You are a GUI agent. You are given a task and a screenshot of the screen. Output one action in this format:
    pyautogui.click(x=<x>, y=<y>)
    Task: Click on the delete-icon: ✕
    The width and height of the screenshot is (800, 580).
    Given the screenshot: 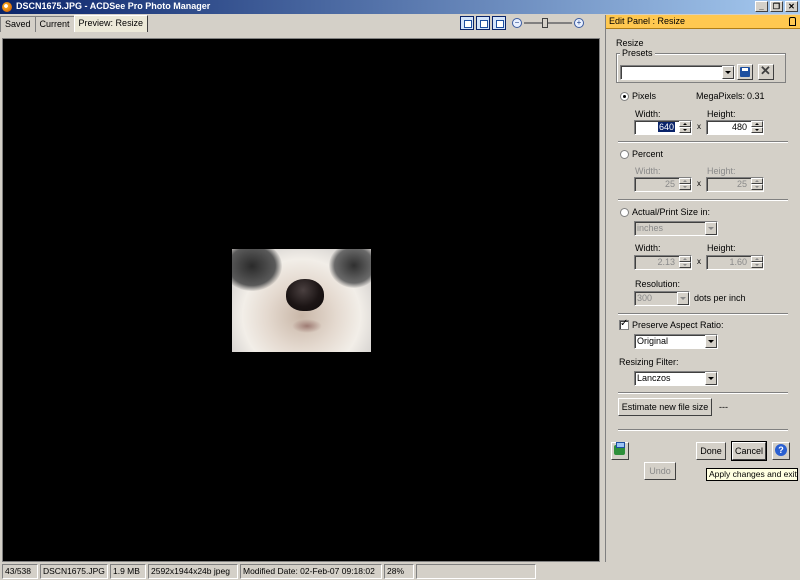 What is the action you would take?
    pyautogui.click(x=765, y=70)
    